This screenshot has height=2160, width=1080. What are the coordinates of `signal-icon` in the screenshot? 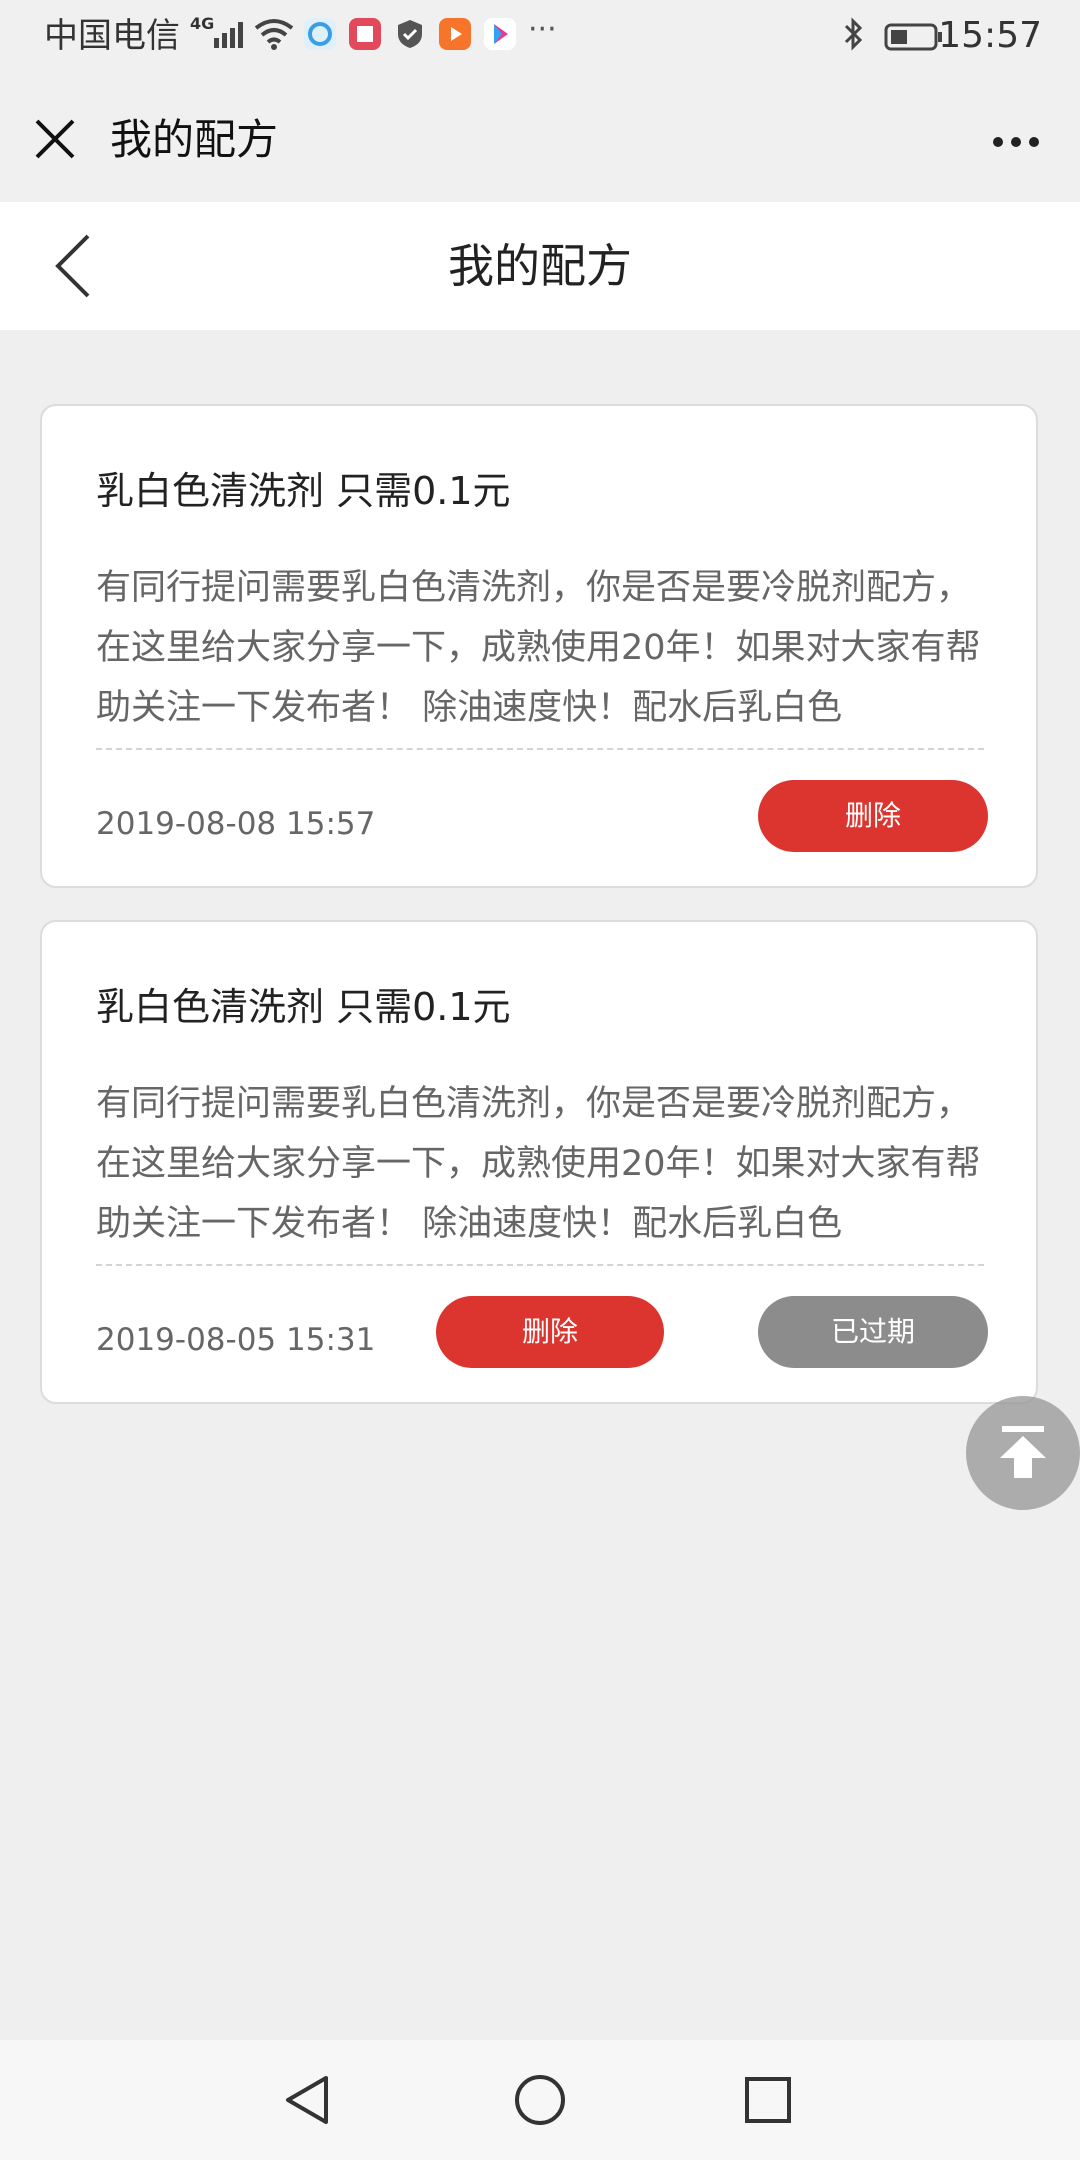 It's located at (228, 35).